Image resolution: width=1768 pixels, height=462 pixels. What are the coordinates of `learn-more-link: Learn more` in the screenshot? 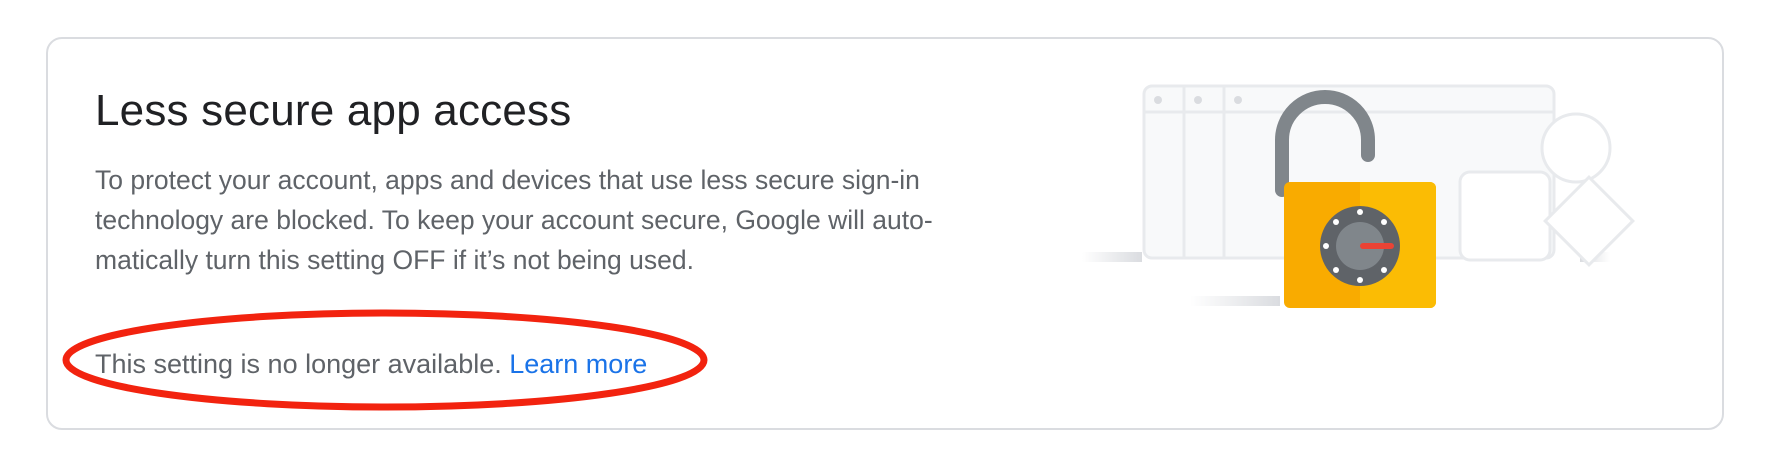 It's located at (578, 364).